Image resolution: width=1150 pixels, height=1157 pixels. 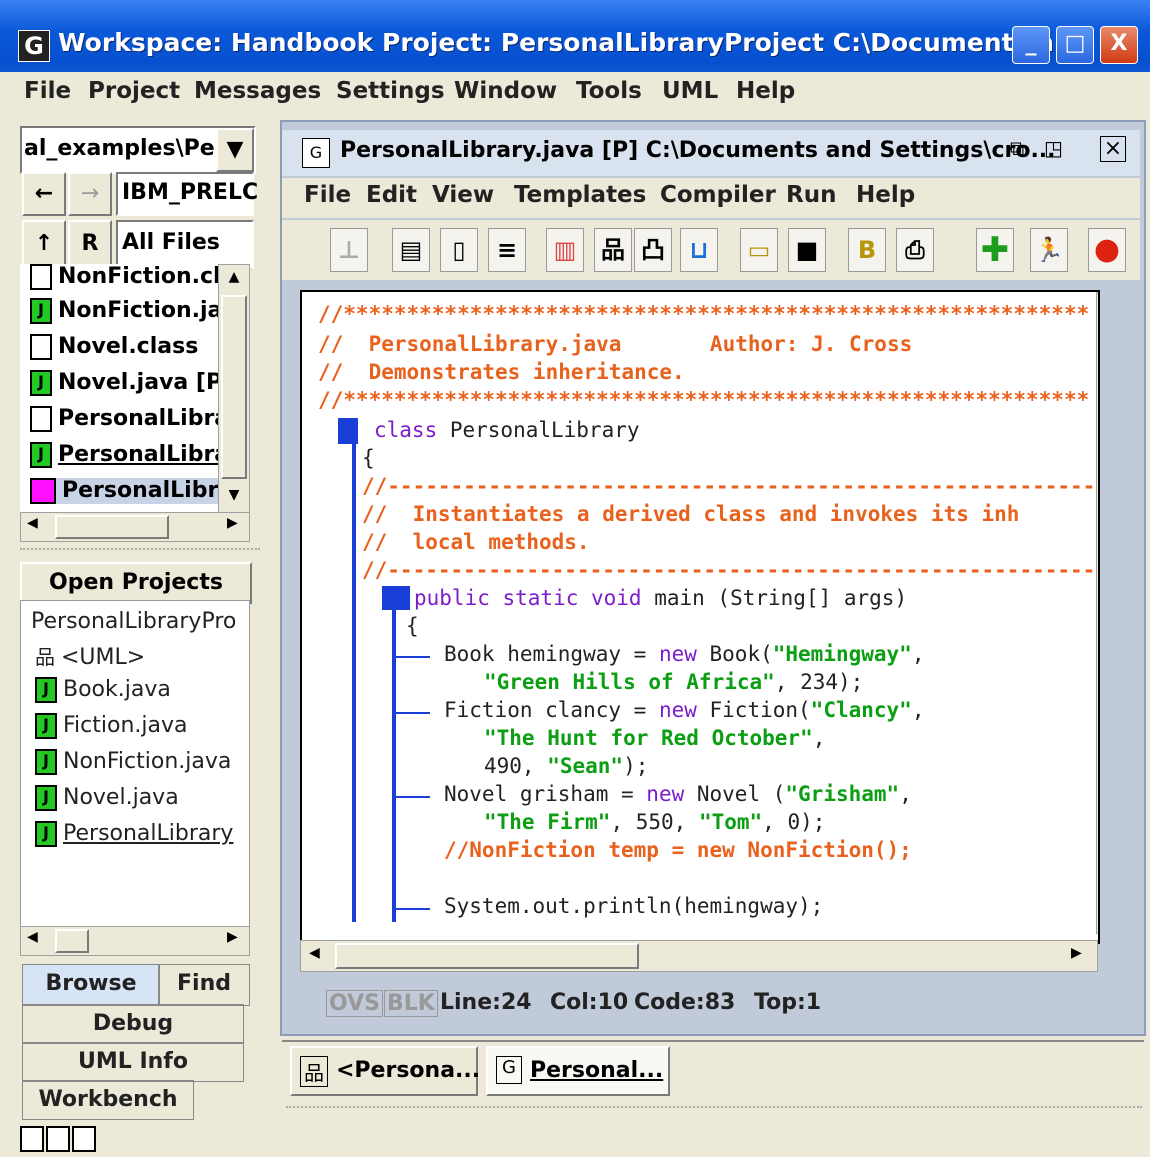 What do you see at coordinates (463, 195) in the screenshot?
I see `editor-menu-view: View` at bounding box center [463, 195].